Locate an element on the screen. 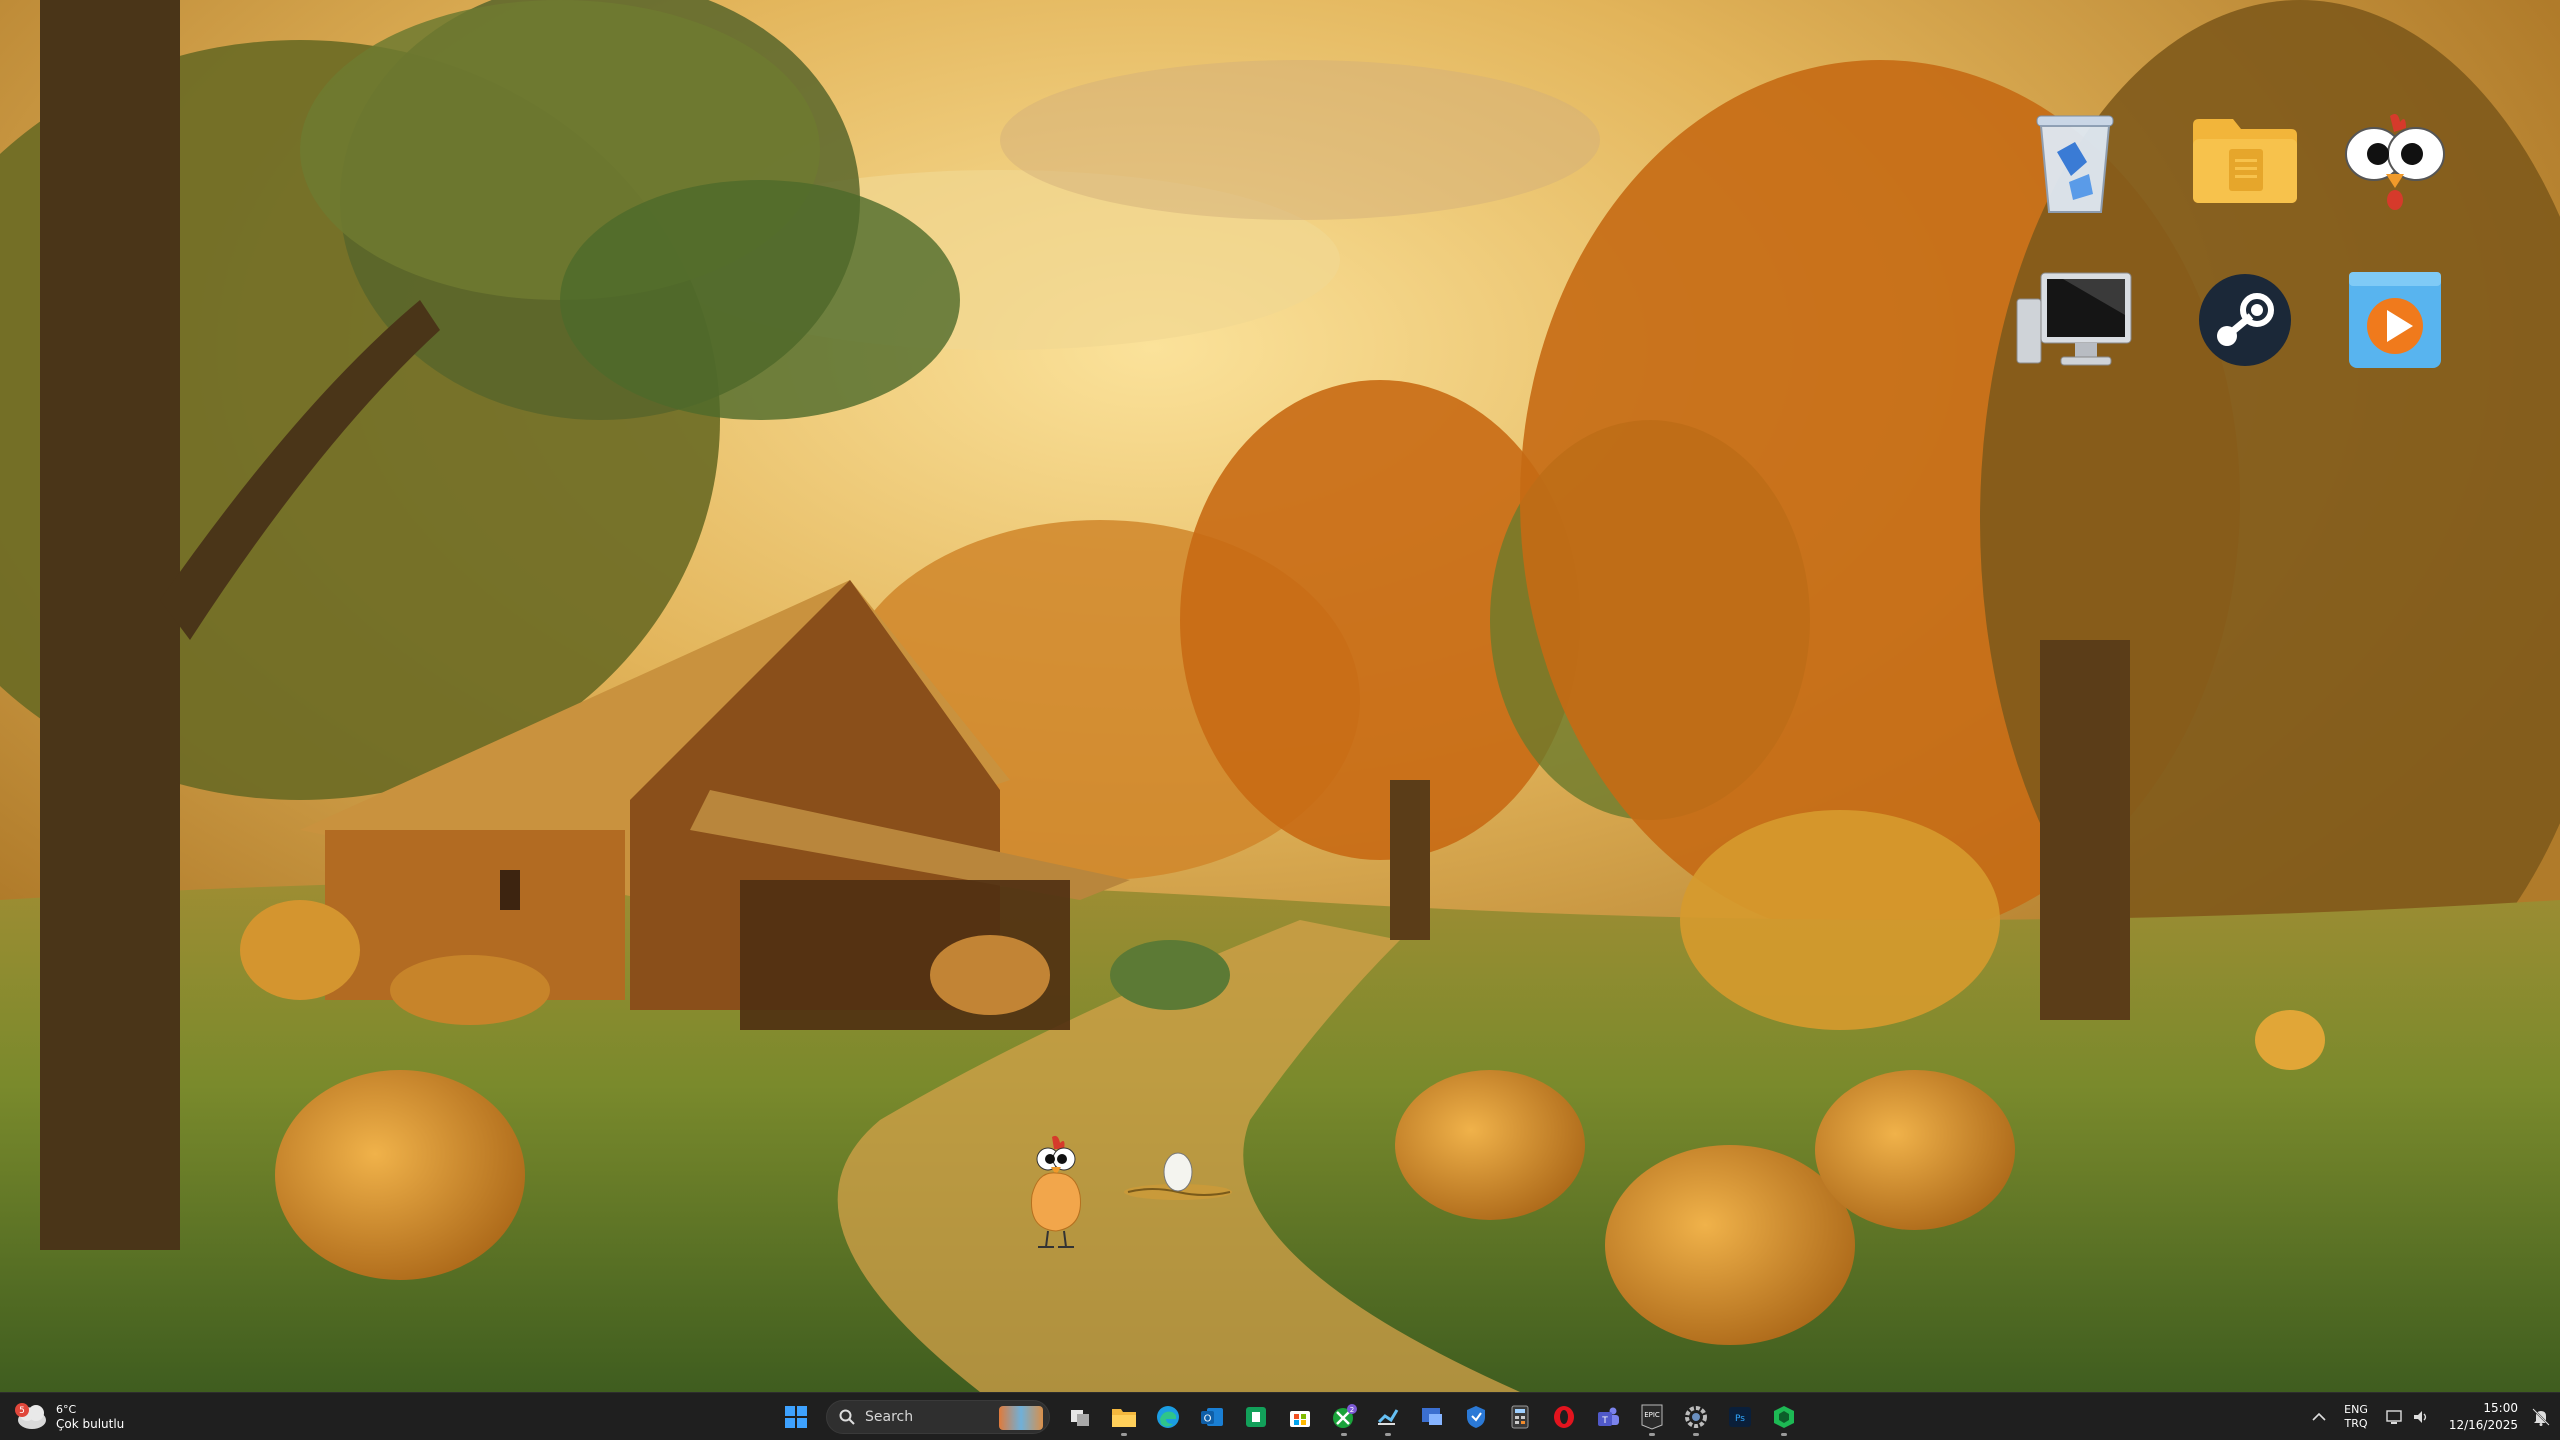  teams-icon: T is located at coordinates (1608, 1416).